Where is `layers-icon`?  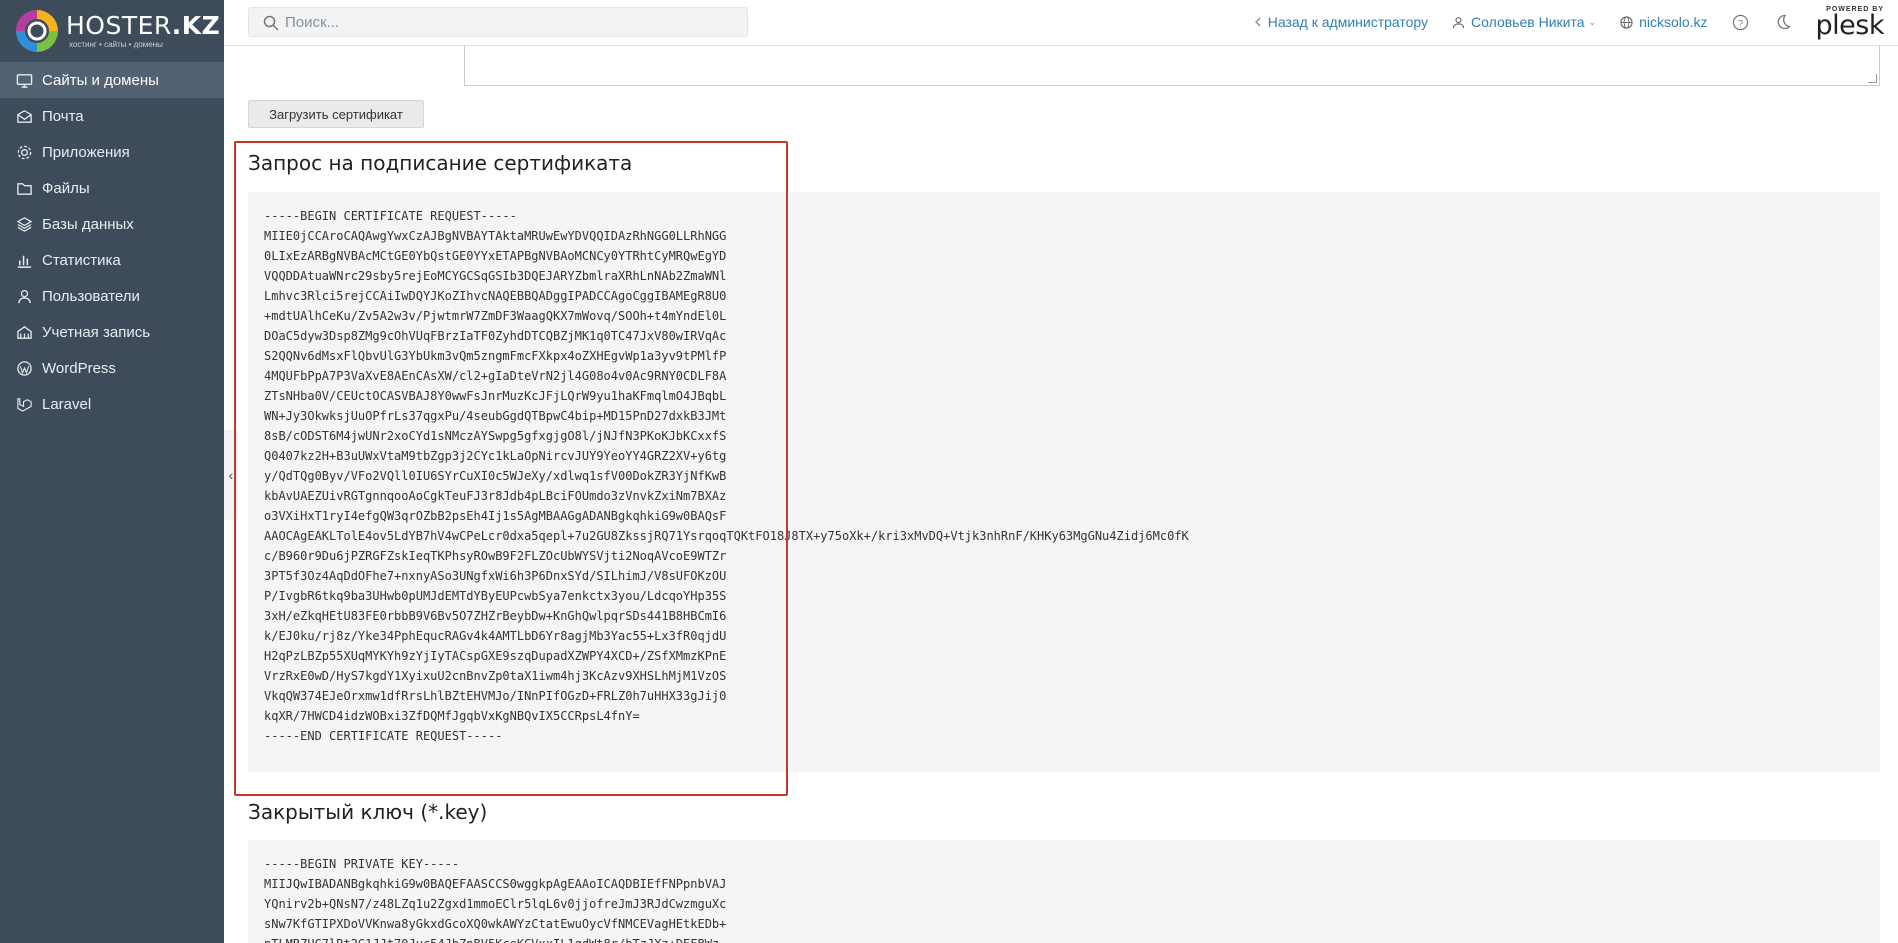 layers-icon is located at coordinates (24, 224).